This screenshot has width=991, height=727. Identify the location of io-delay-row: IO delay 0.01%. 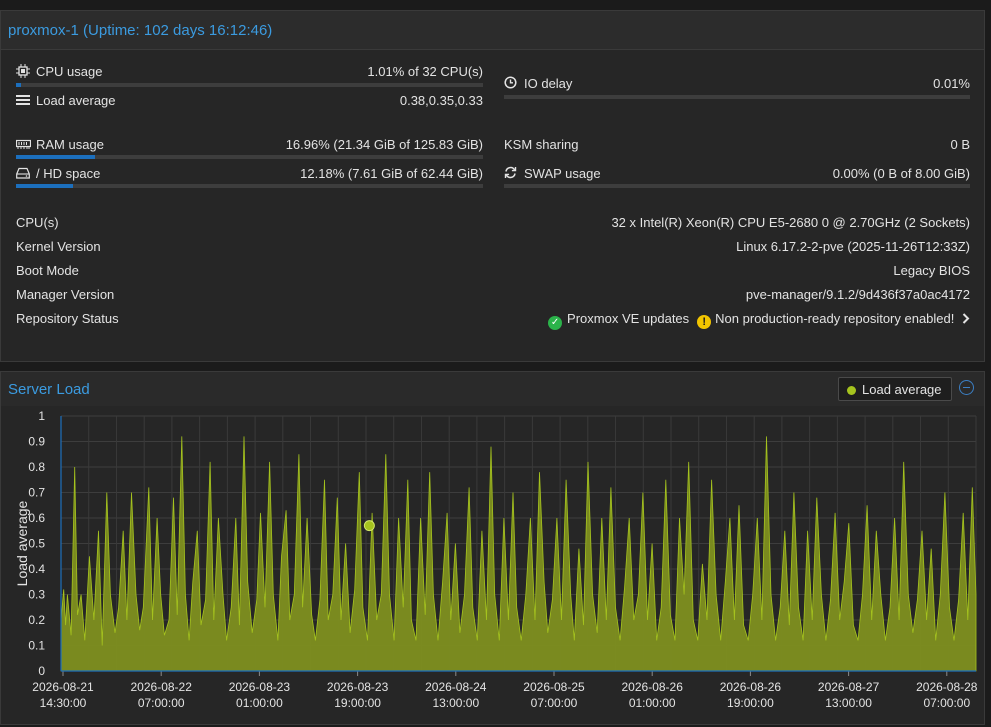
(737, 86).